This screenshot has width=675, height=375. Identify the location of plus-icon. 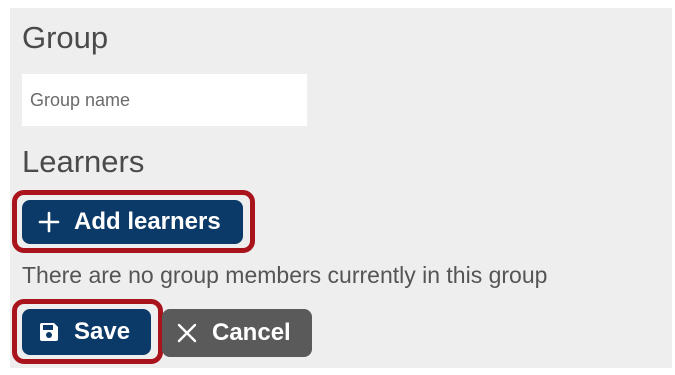
(49, 222).